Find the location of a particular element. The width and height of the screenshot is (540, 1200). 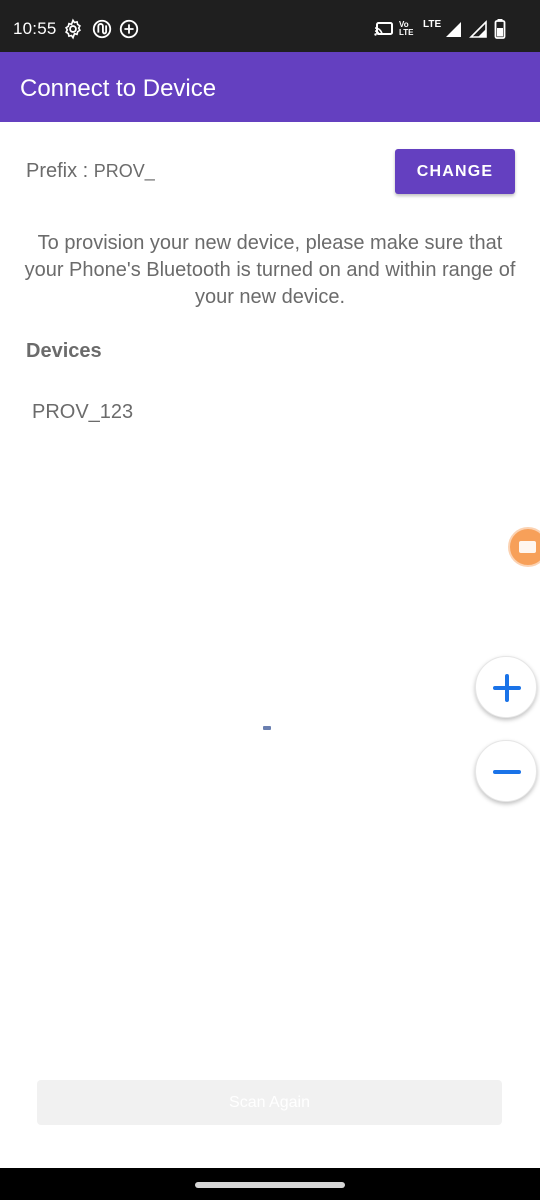

signal-icon is located at coordinates (453, 29).